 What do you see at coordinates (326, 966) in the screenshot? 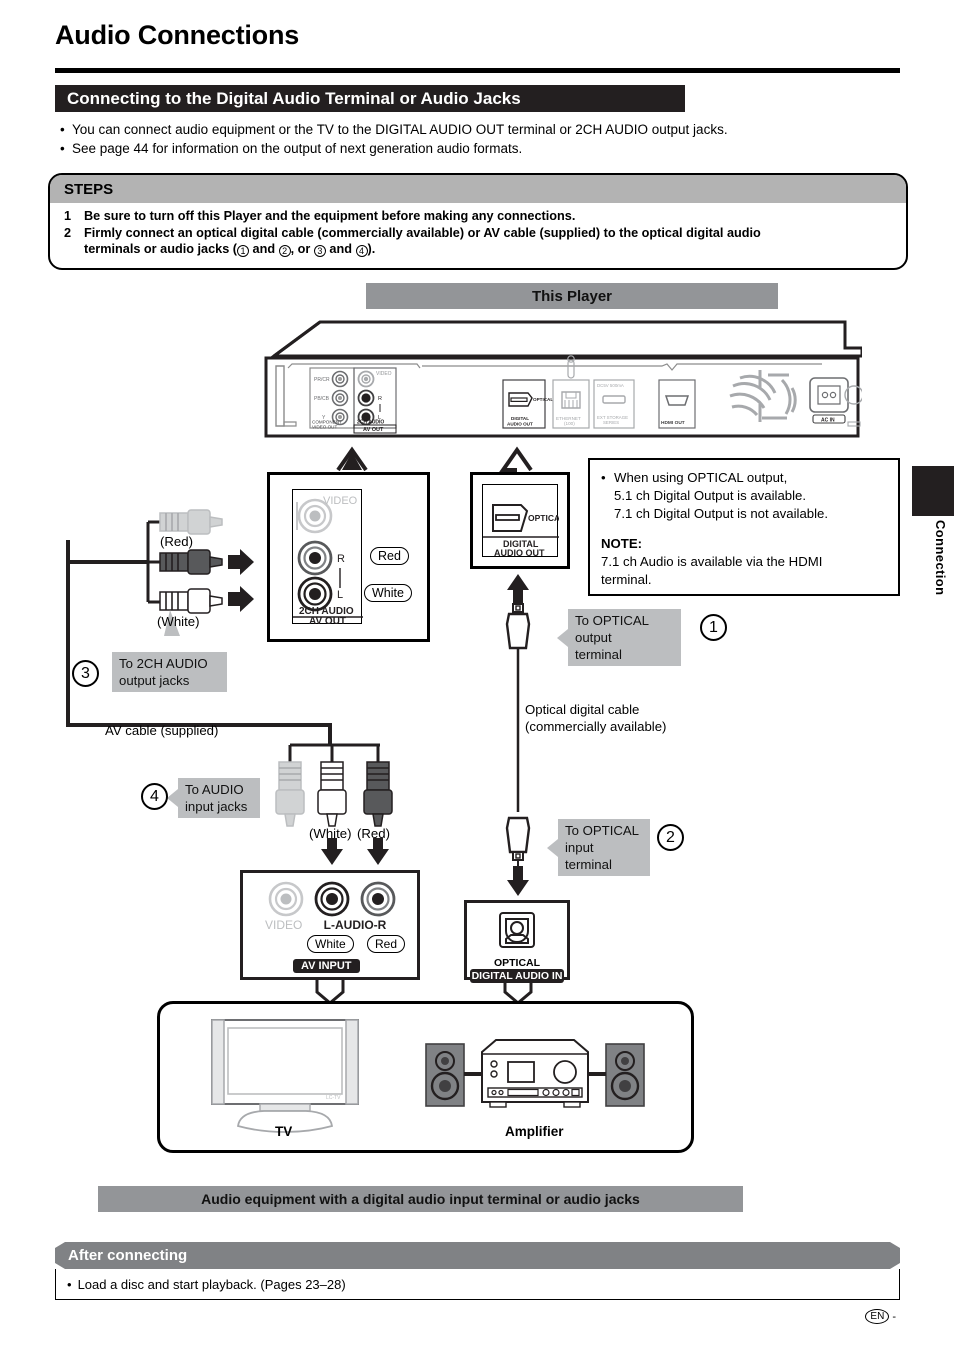
I see `av-input-badge: AV INPUT` at bounding box center [326, 966].